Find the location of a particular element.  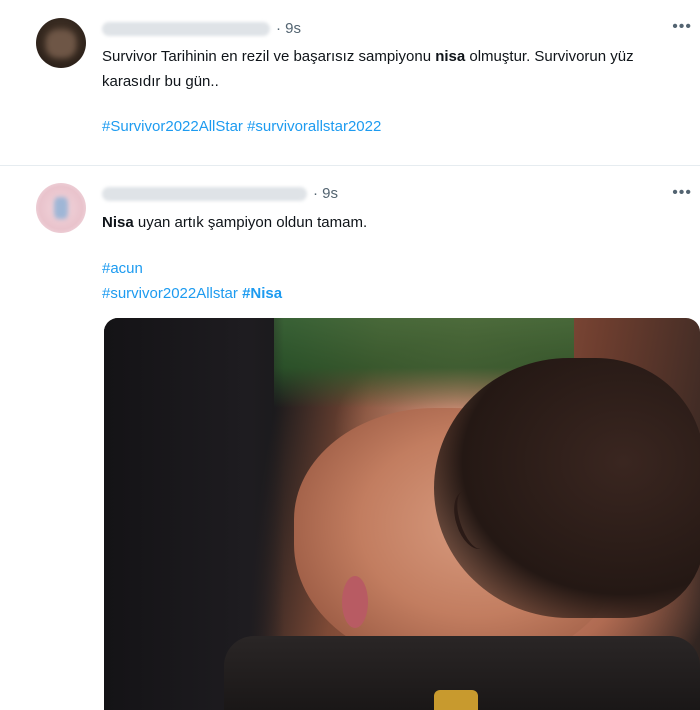

hashtag-lines: #acun #survivor2022Allstar #Nisa is located at coordinates (397, 281).